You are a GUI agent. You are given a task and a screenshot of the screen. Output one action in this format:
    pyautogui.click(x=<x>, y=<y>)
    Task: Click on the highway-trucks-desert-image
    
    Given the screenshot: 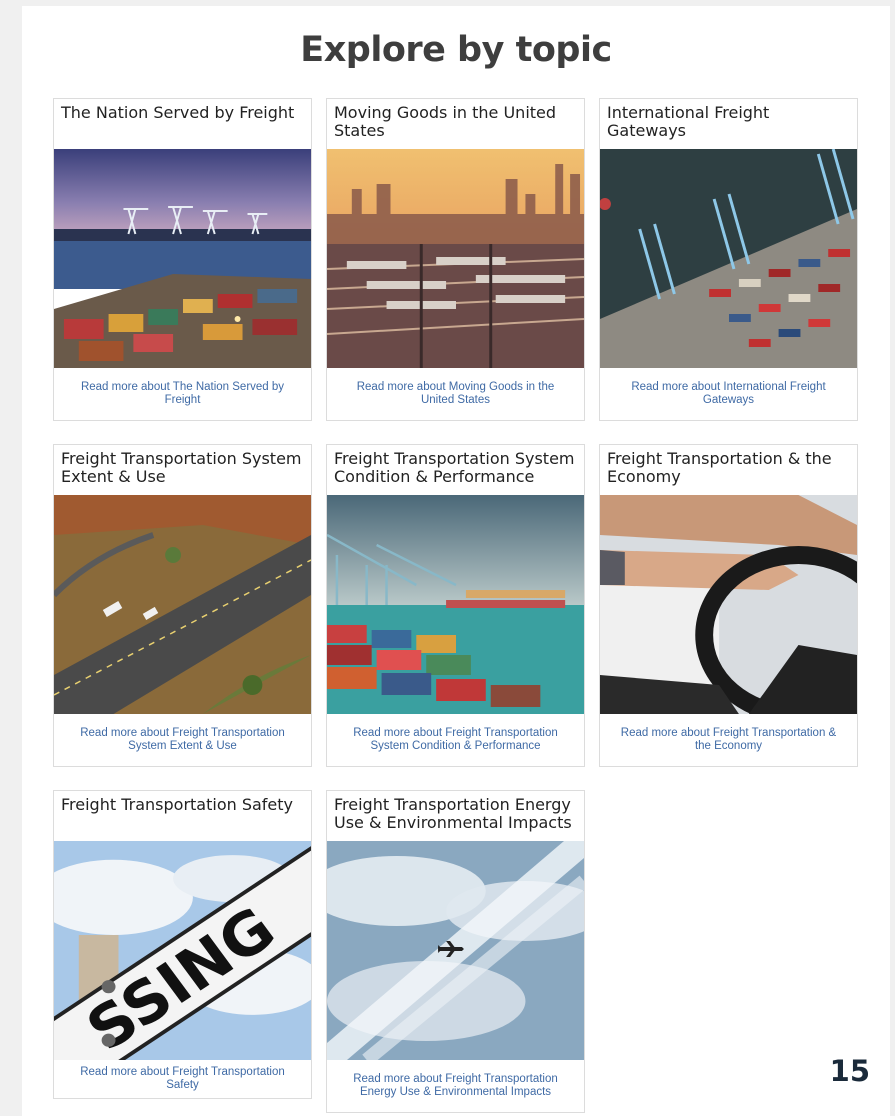 What is the action you would take?
    pyautogui.click(x=182, y=604)
    